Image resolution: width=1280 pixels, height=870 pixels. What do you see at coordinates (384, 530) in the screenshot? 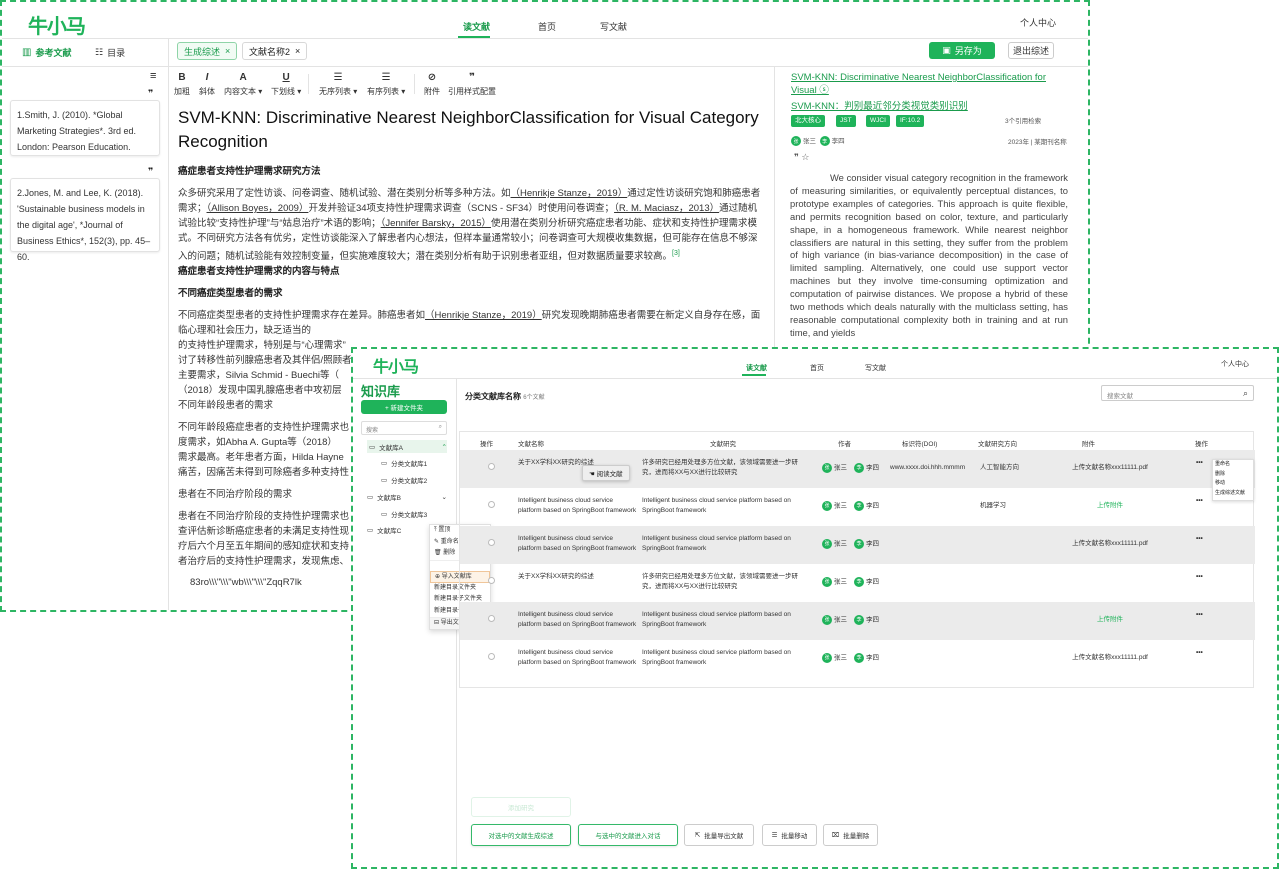
I see `tree-item-library-c: ▭ 文献库C` at bounding box center [384, 530].